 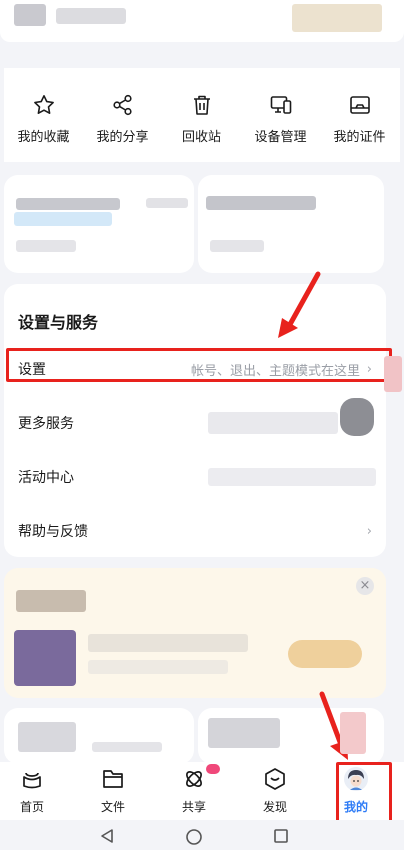 What do you see at coordinates (199, 365) in the screenshot?
I see `annotation-box-settings` at bounding box center [199, 365].